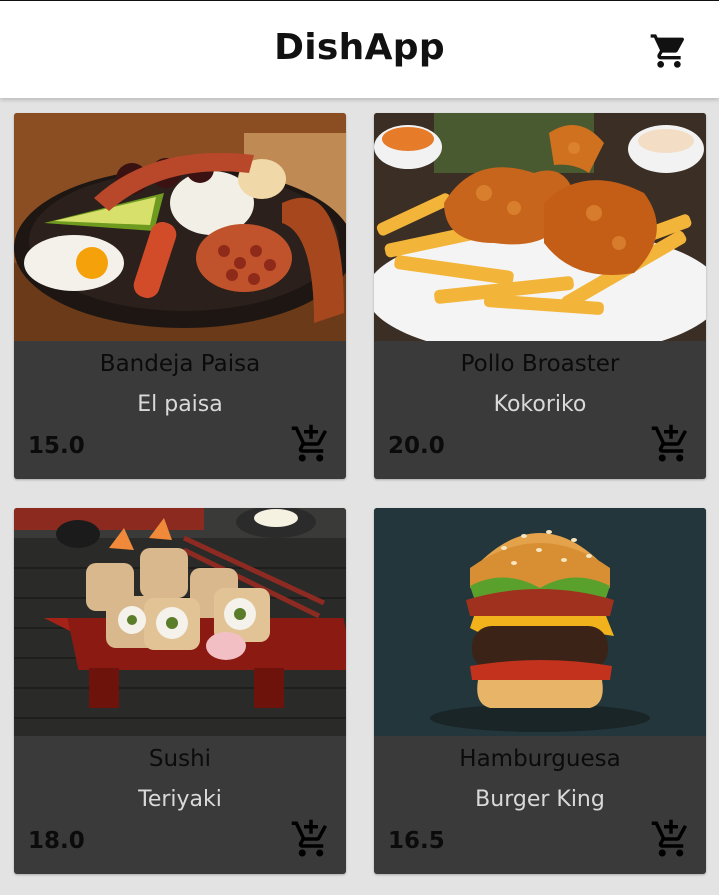  Describe the element at coordinates (540, 622) in the screenshot. I see `dish-image-hamburguesa` at that location.